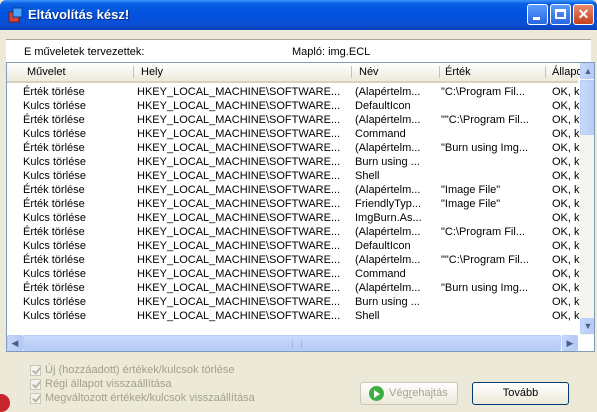 The width and height of the screenshot is (597, 412). What do you see at coordinates (587, 107) in the screenshot?
I see `vertical-scroll-thumb` at bounding box center [587, 107].